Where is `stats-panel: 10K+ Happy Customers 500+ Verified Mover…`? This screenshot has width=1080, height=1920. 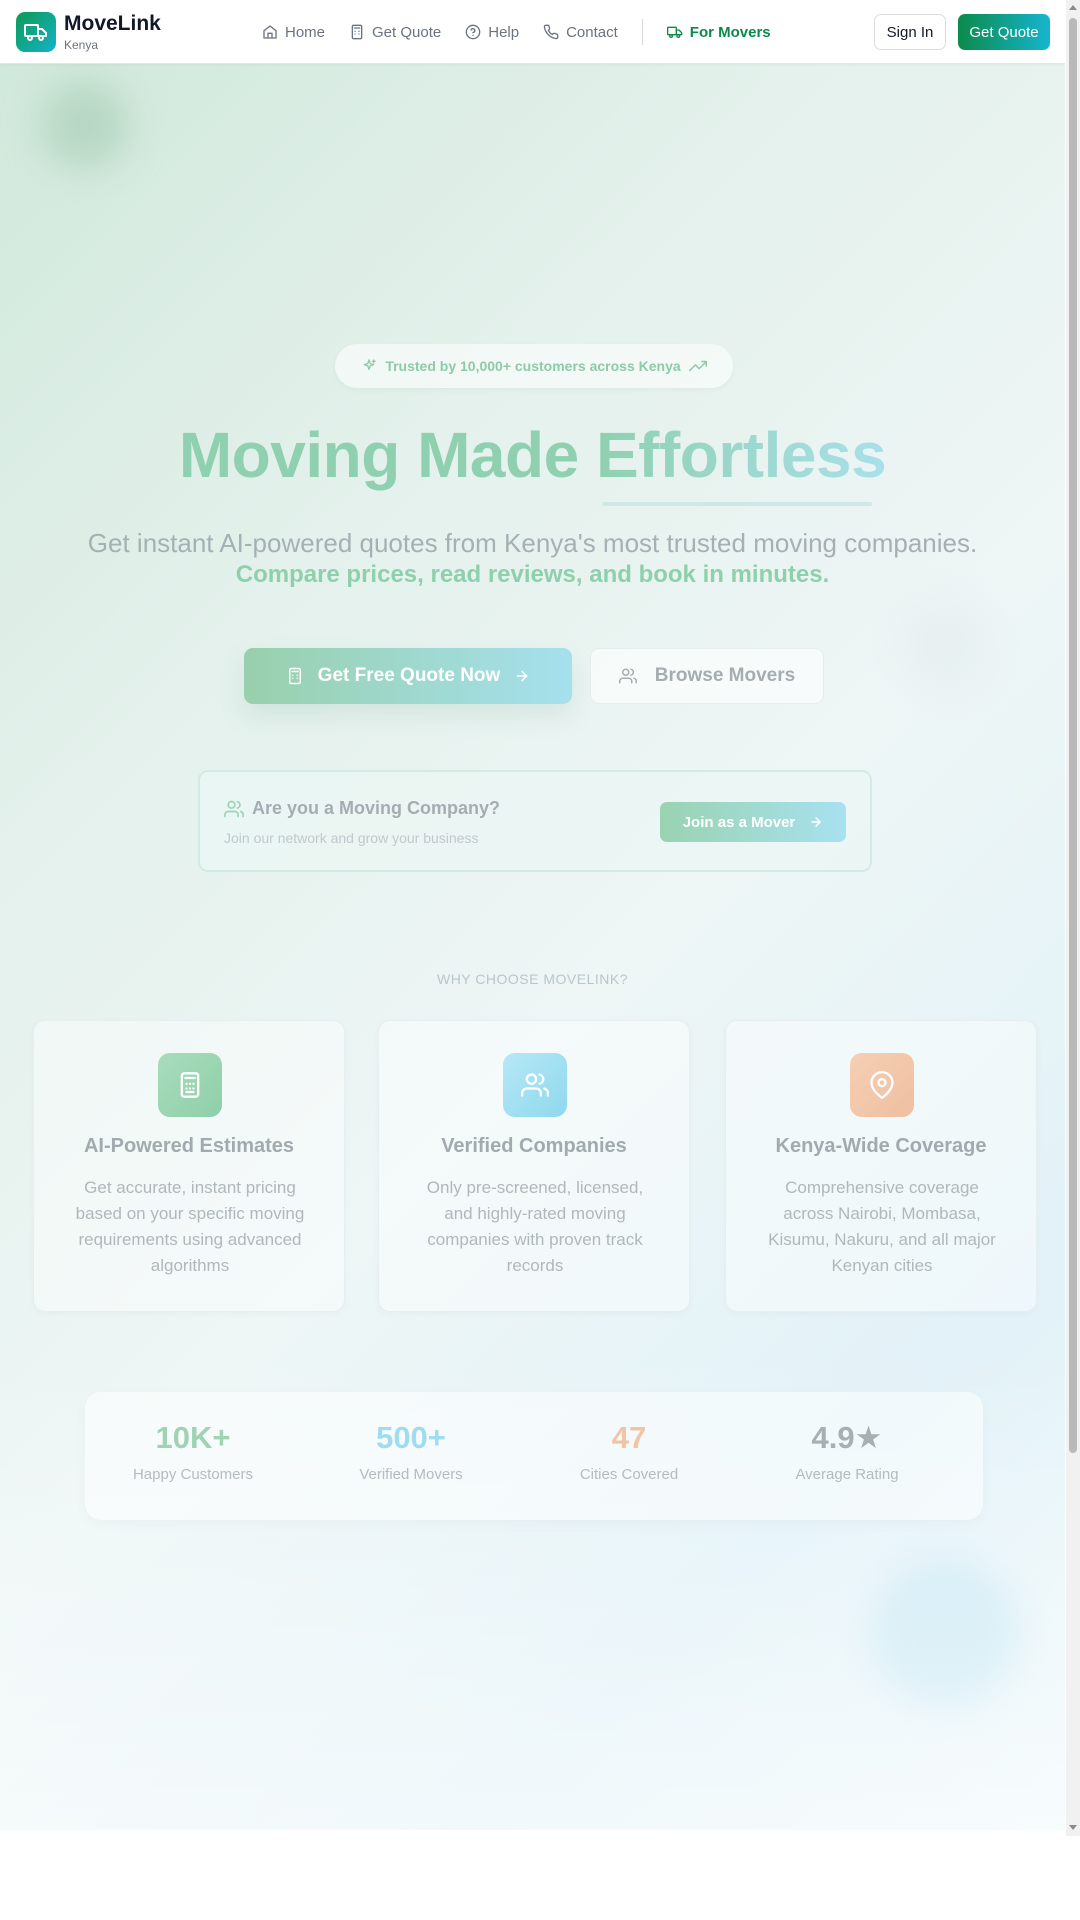
stats-panel: 10K+ Happy Customers 500+ Verified Mover… is located at coordinates (534, 1456).